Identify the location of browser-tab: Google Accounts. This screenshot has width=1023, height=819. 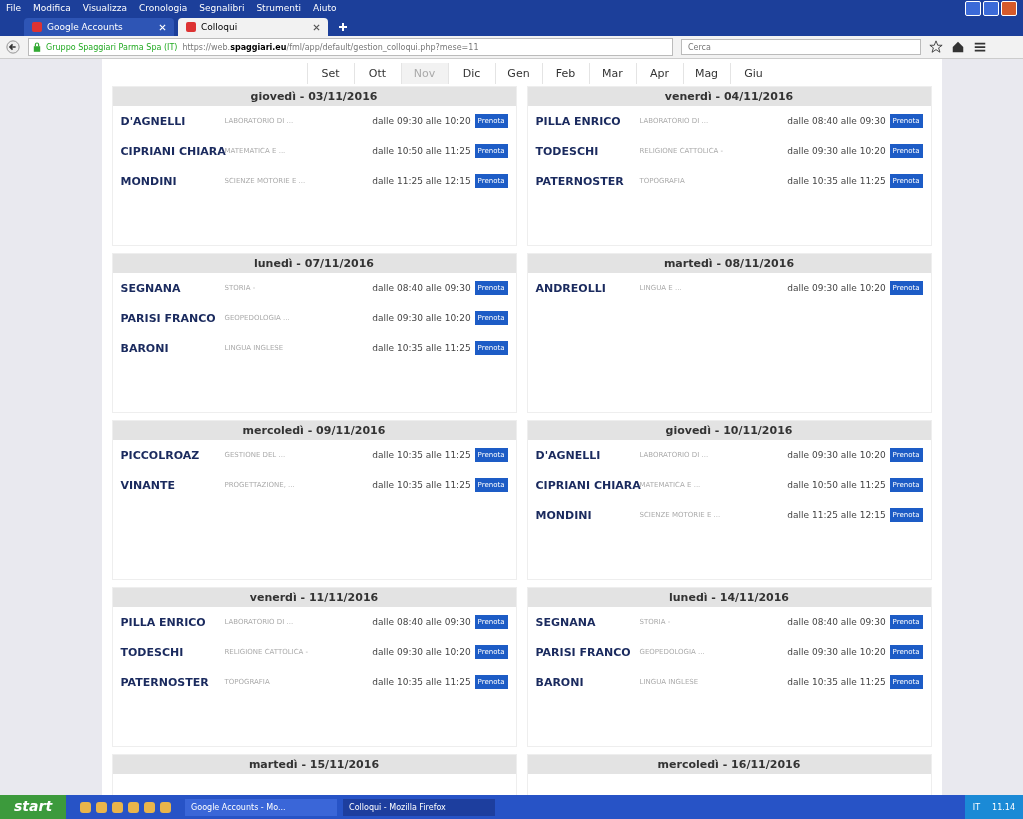
(99, 27).